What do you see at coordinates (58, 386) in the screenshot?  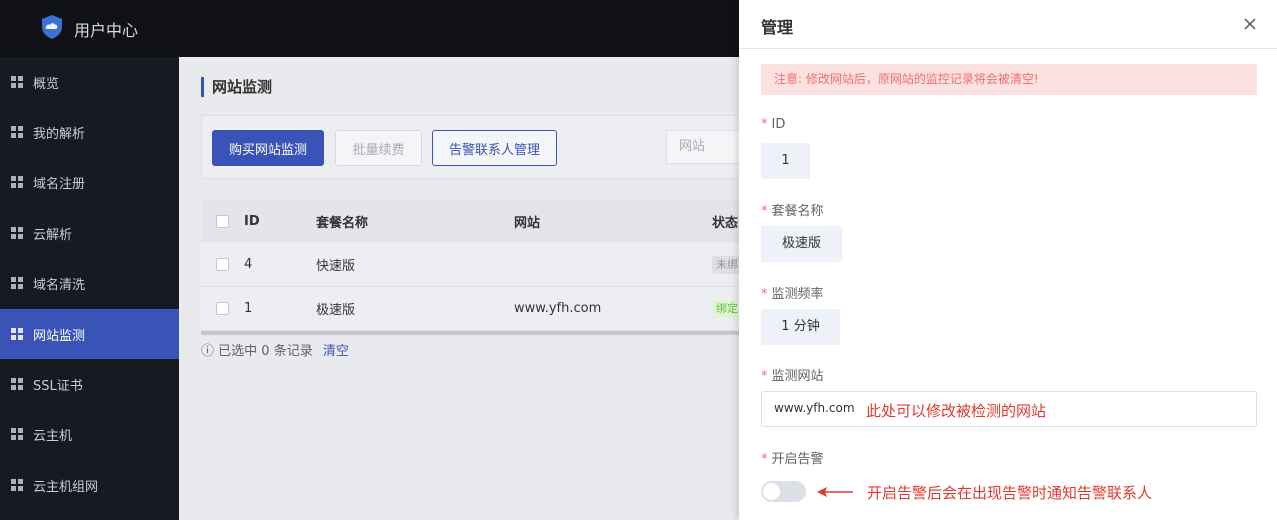 I see `sidebar-item-label: SSL证书` at bounding box center [58, 386].